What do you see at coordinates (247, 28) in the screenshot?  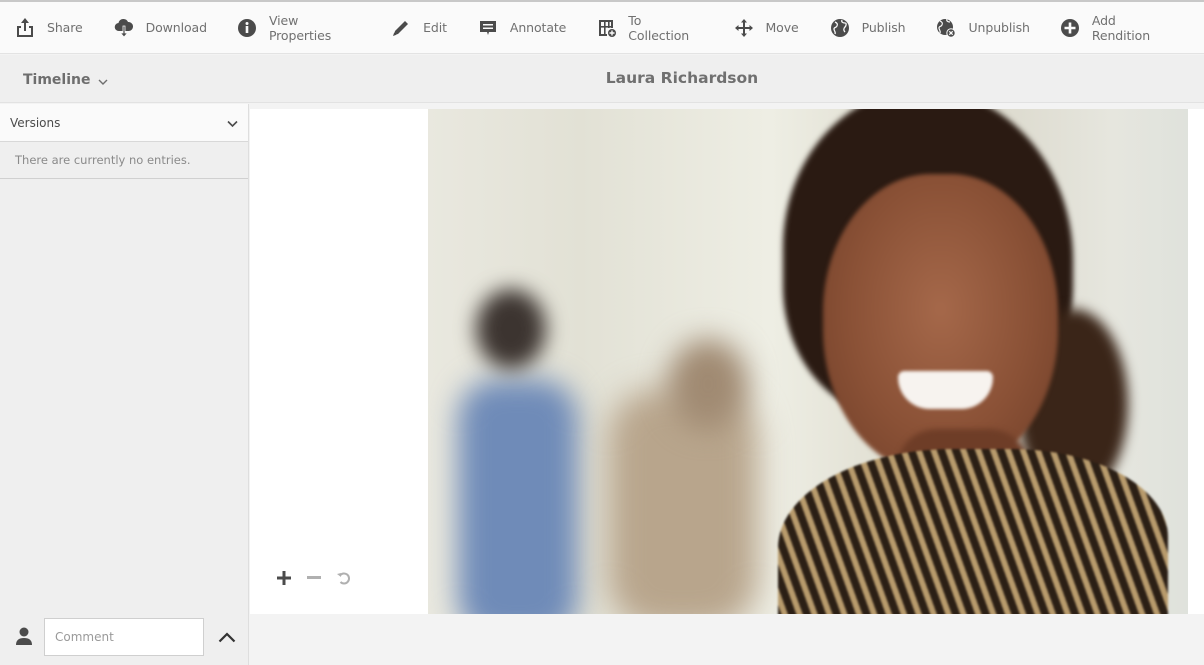 I see `info-icon` at bounding box center [247, 28].